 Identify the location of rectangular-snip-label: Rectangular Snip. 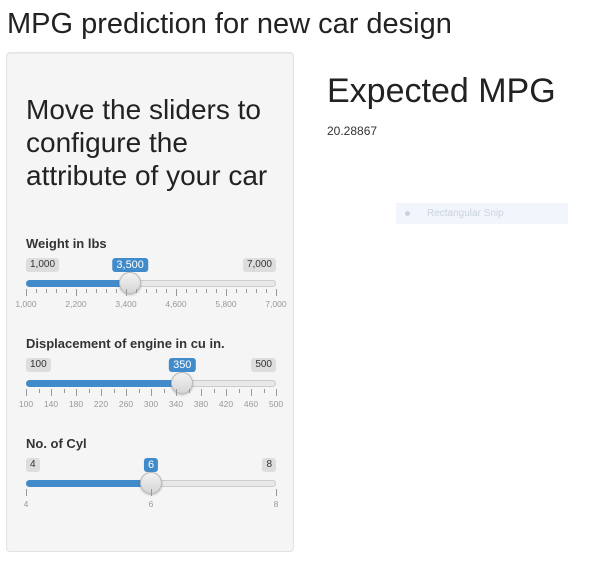
(465, 213).